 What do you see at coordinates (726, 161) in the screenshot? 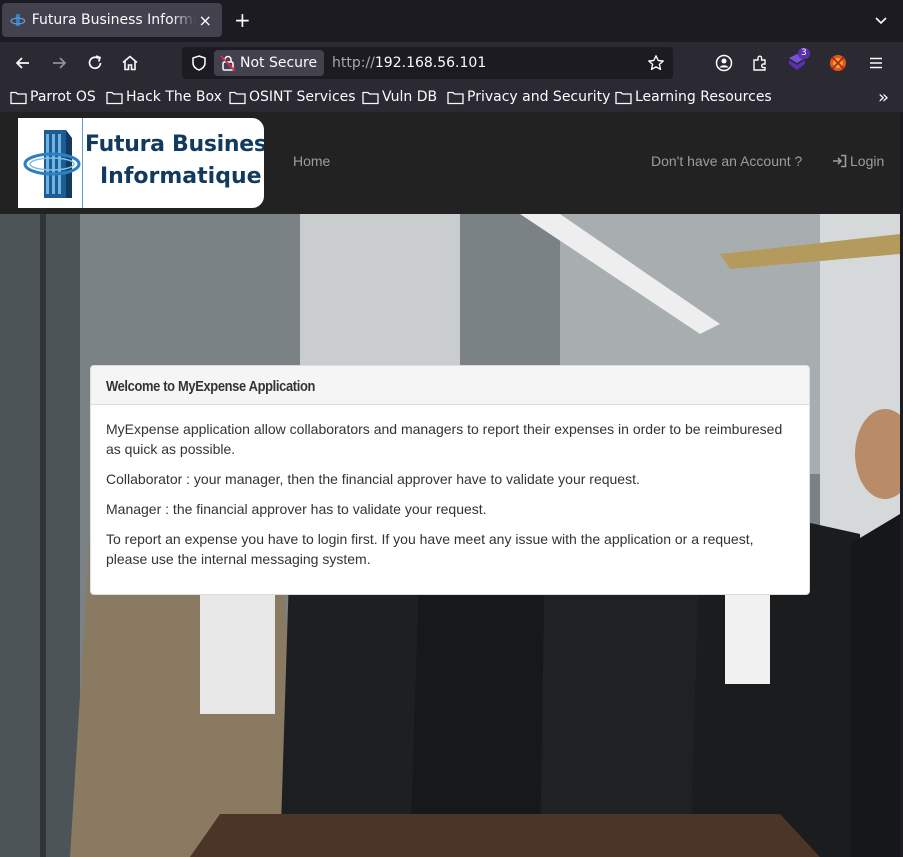
I see `nav-signup-link: Don't have an Account ?` at bounding box center [726, 161].